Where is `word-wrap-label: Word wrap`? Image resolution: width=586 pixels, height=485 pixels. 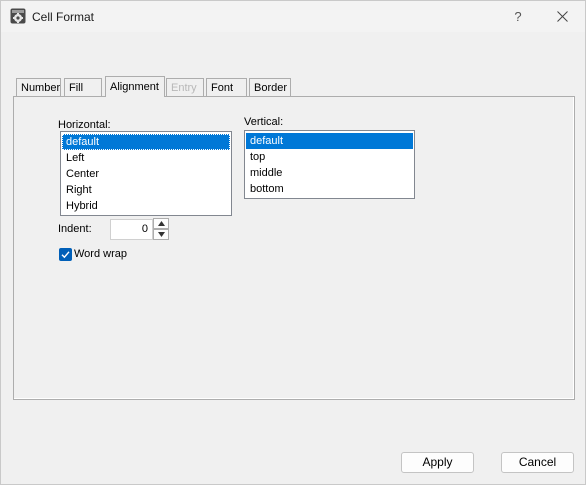
word-wrap-label: Word wrap is located at coordinates (100, 254).